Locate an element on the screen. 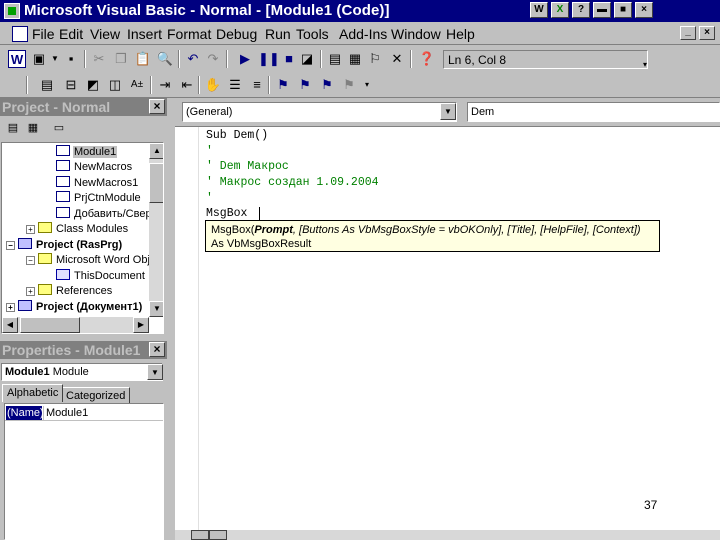 The image size is (720, 540). screen-icon: ▬ is located at coordinates (602, 10).